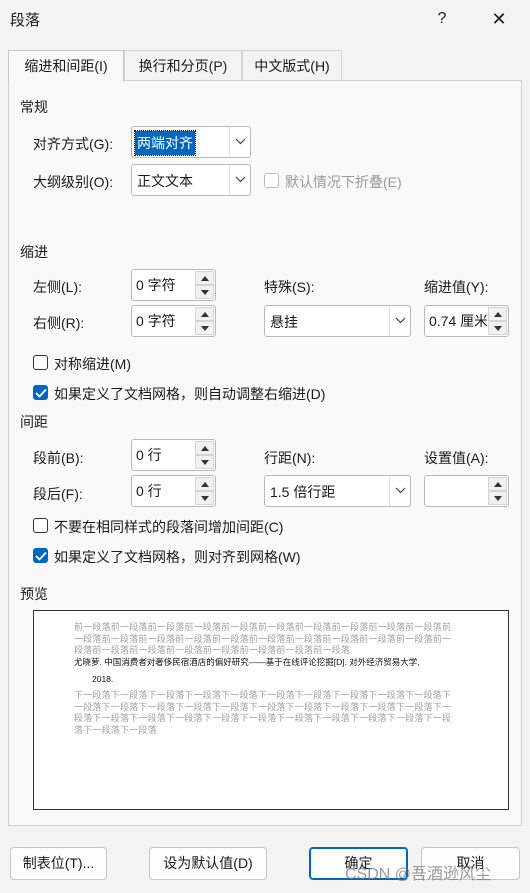 The height and width of the screenshot is (893, 530). I want to click on spacing-after-label: 段后(F):, so click(58, 494).